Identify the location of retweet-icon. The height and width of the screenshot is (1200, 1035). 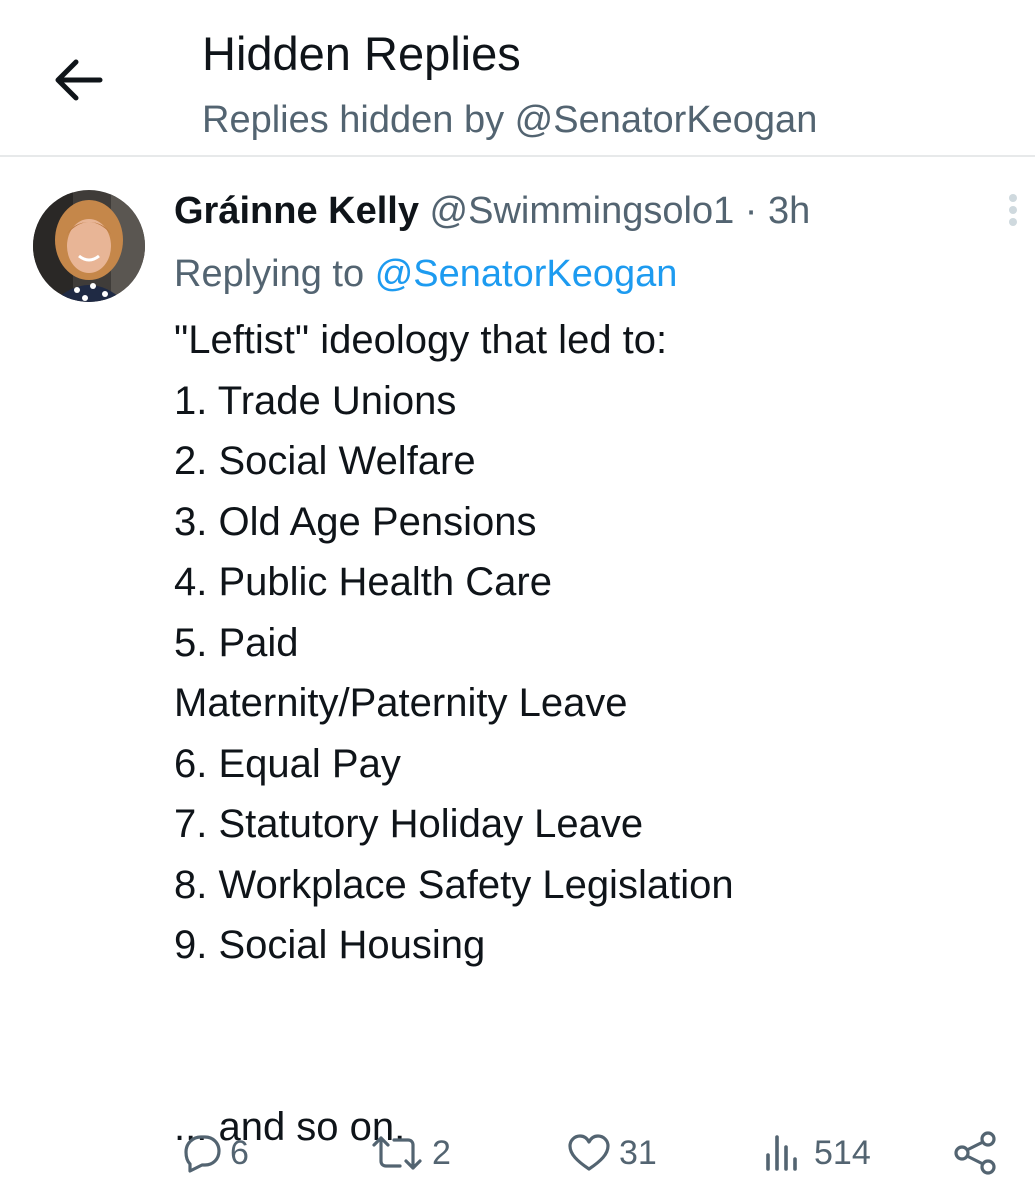
(397, 1153).